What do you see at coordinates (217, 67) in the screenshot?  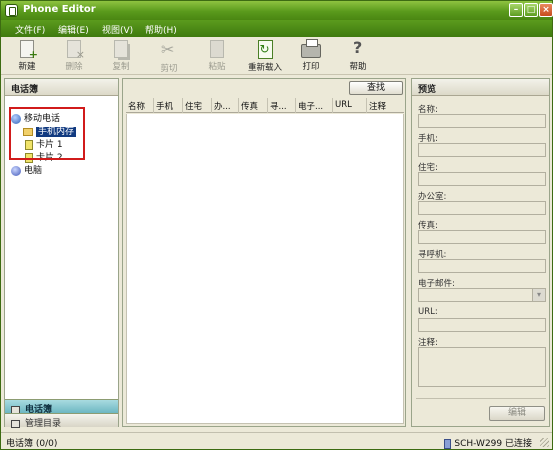 I see `paste-label: 粘贴` at bounding box center [217, 67].